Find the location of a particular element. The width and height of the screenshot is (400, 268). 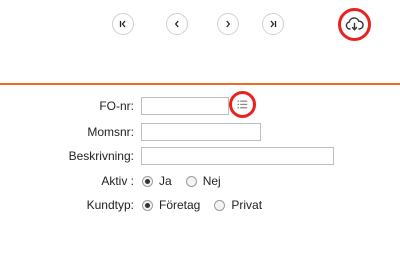

previous-icon is located at coordinates (176, 24).